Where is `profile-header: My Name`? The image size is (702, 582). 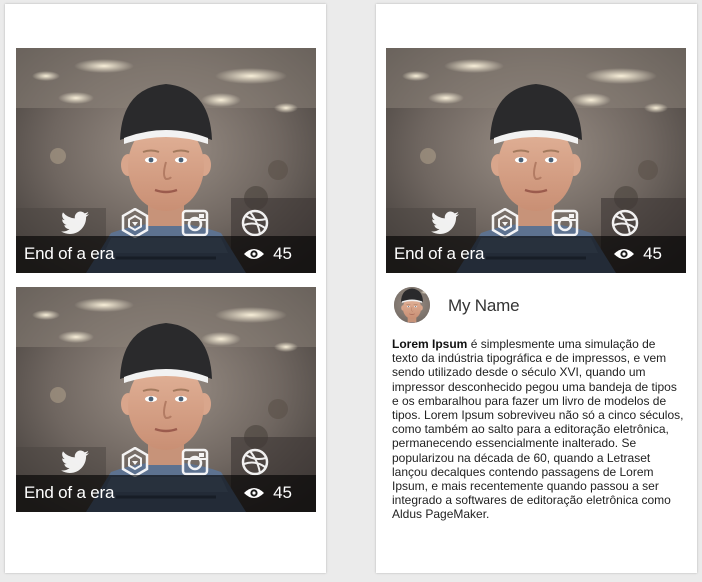 profile-header: My Name is located at coordinates (537, 307).